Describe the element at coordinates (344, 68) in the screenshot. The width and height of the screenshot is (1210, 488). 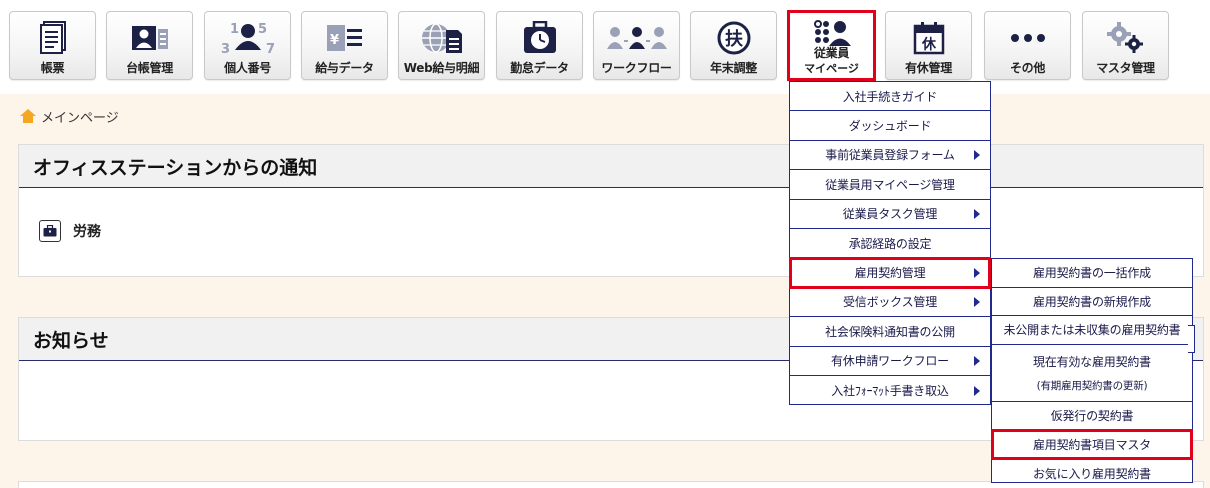
I see `toolbar-label: 給与データ` at that location.